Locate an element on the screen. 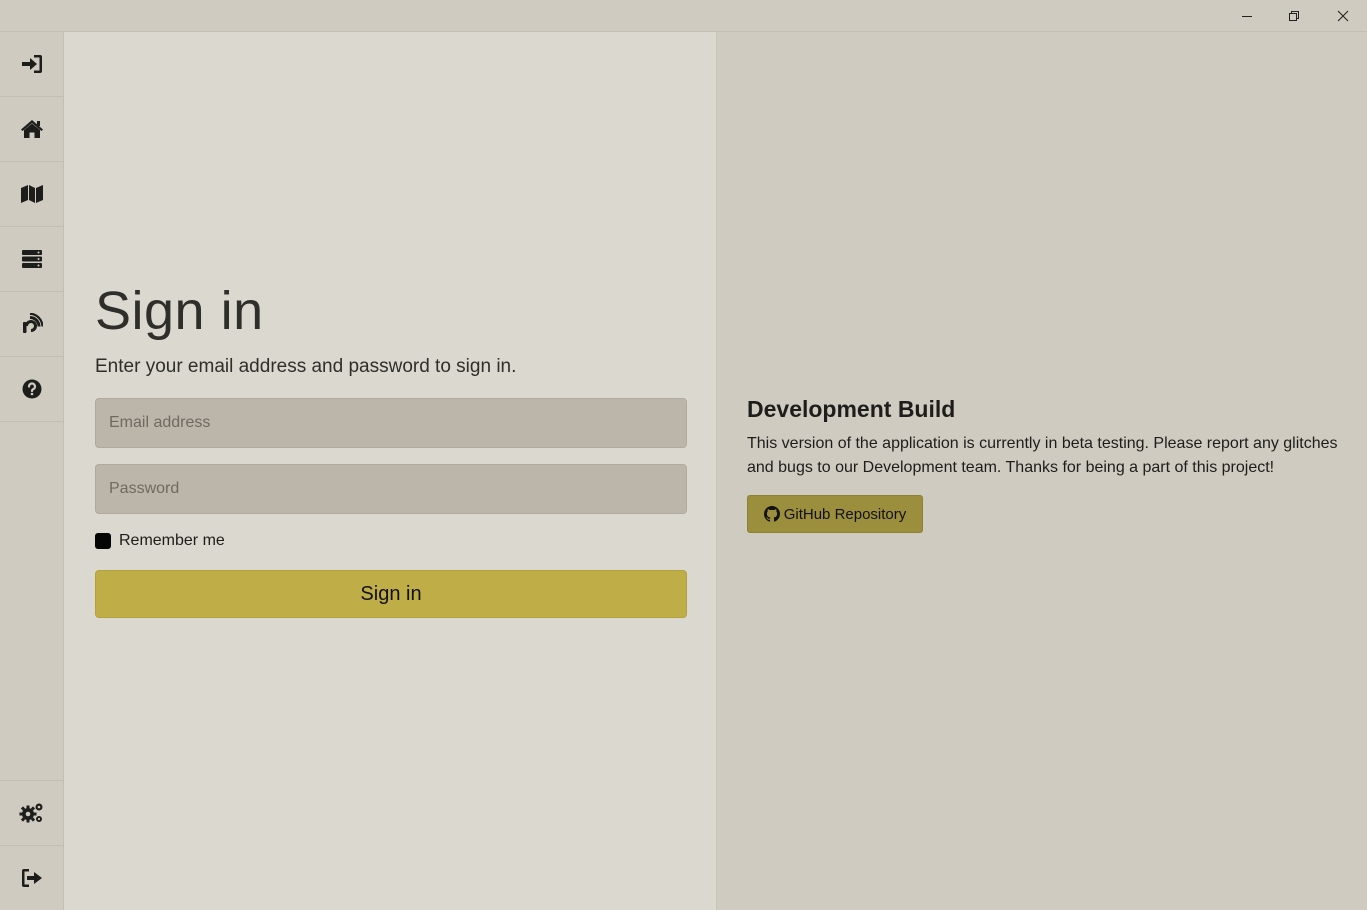 The height and width of the screenshot is (910, 1367). sign-out-icon is located at coordinates (31, 878).